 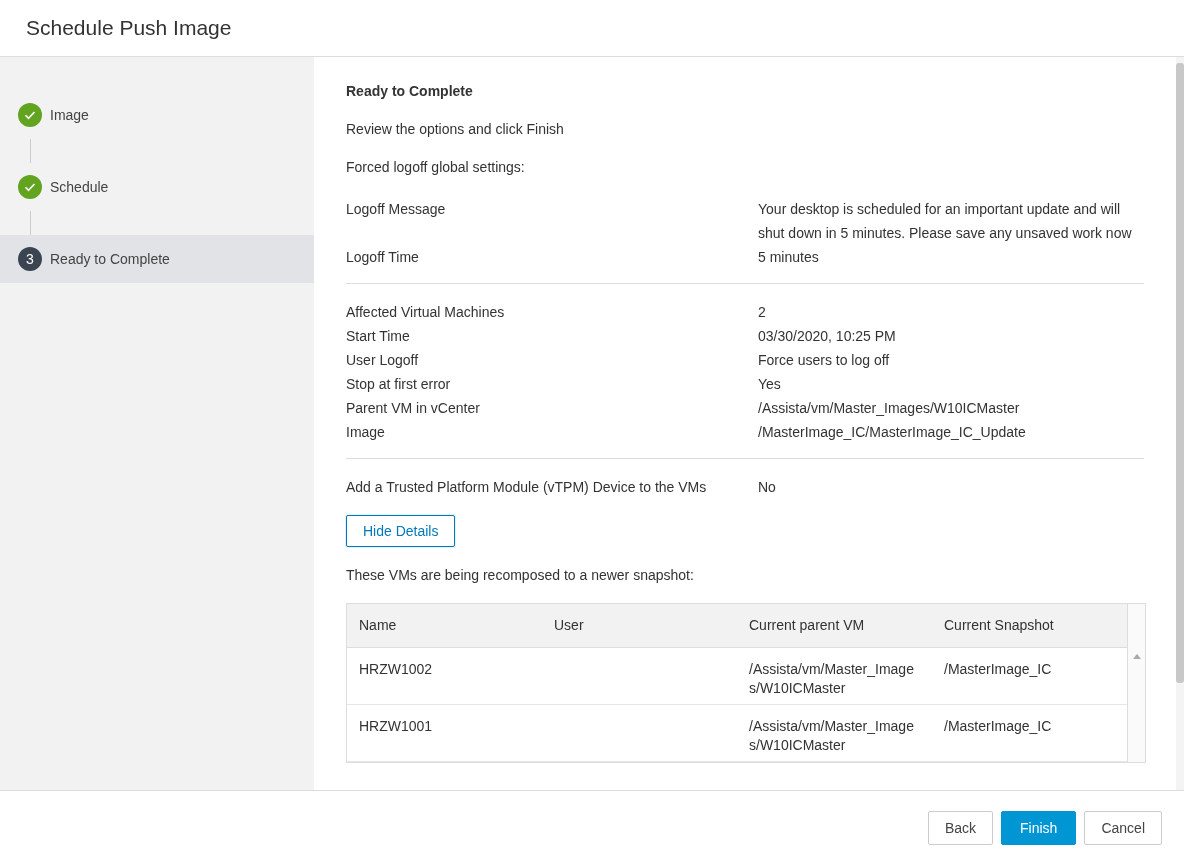 I want to click on page-scrollbar, so click(x=1180, y=423).